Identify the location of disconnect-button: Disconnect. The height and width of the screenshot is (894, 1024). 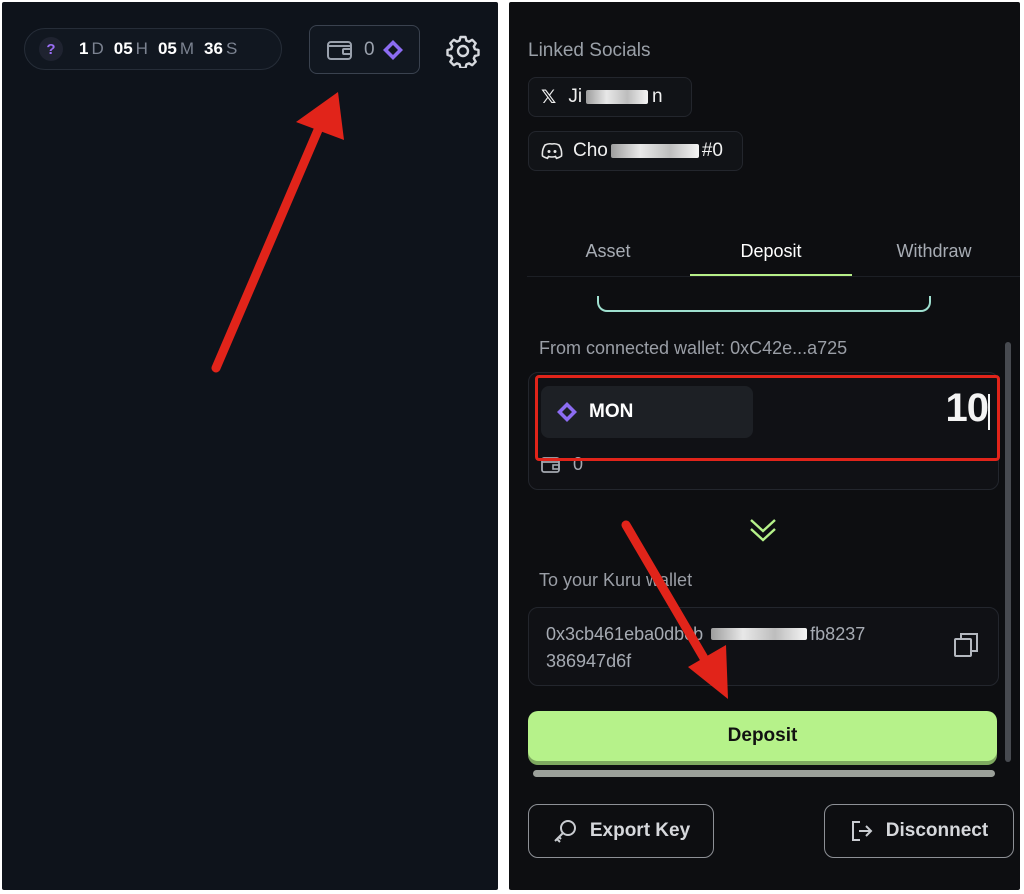
(919, 831).